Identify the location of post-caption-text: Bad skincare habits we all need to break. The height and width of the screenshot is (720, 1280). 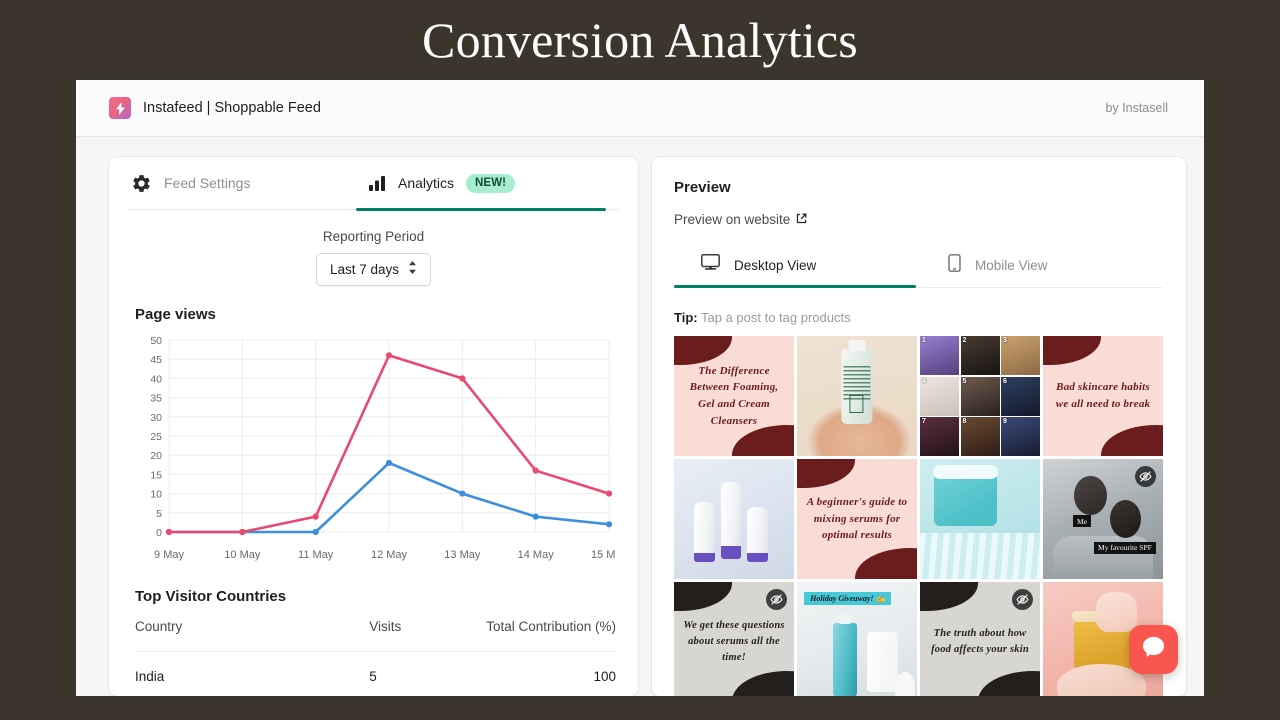
(1103, 395).